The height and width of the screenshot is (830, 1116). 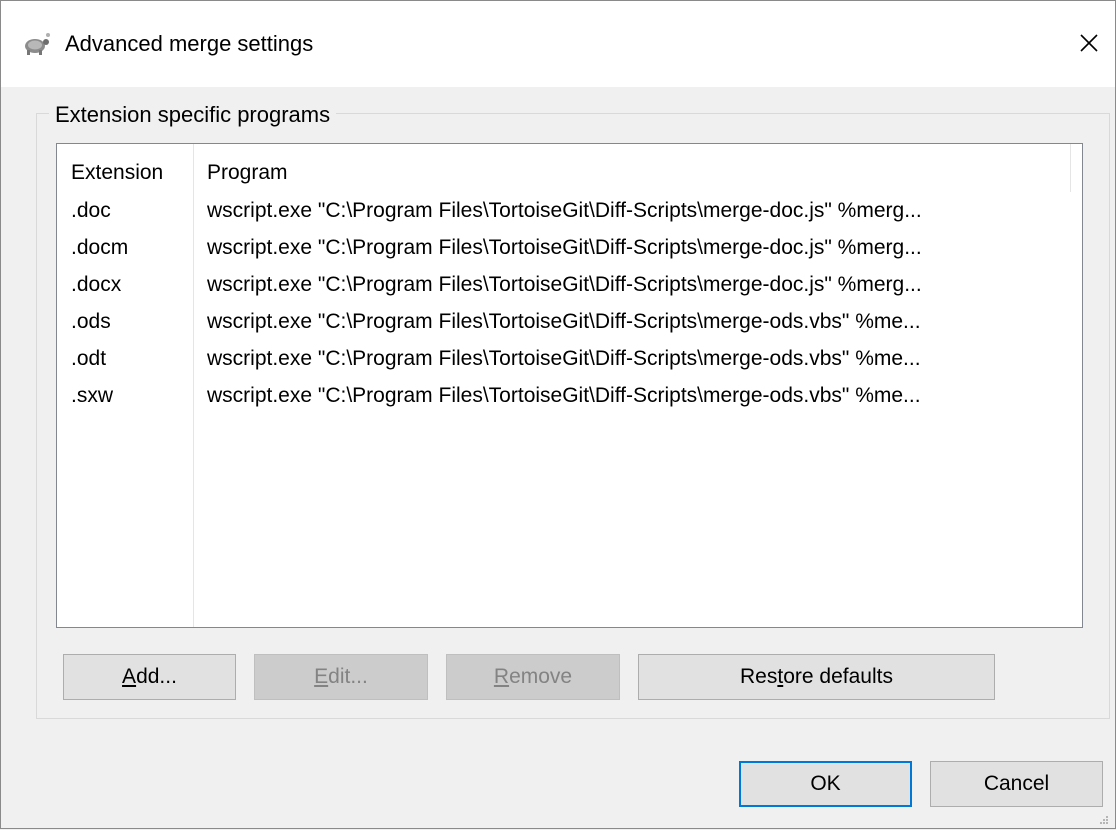 I want to click on title-bar: Advanced merge settings, so click(x=558, y=44).